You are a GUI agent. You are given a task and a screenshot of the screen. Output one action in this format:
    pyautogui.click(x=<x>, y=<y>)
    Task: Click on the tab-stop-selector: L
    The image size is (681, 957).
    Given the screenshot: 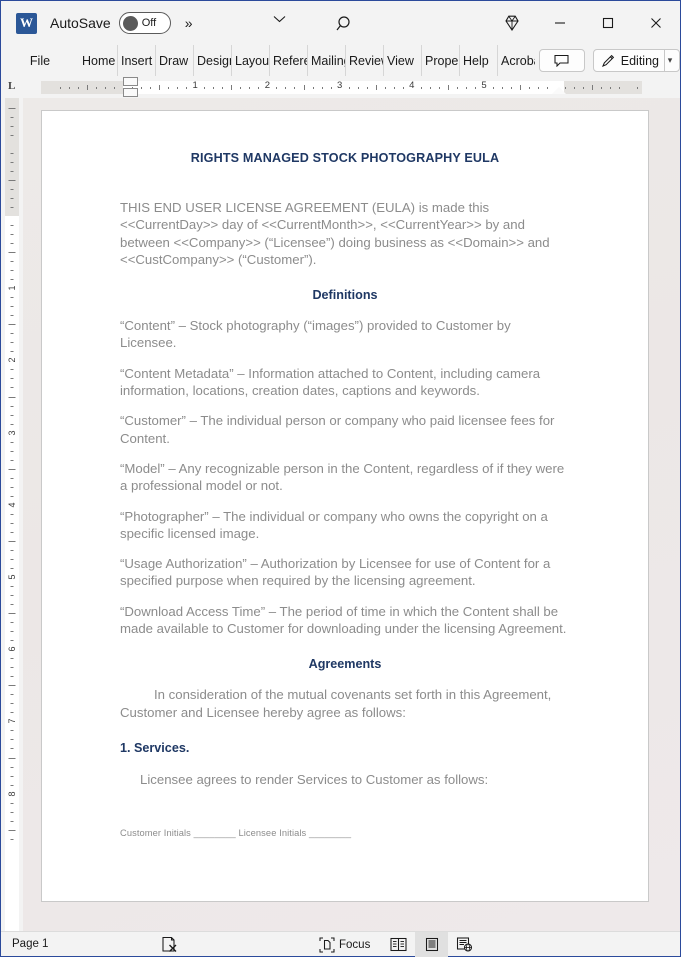 What is the action you would take?
    pyautogui.click(x=11, y=86)
    